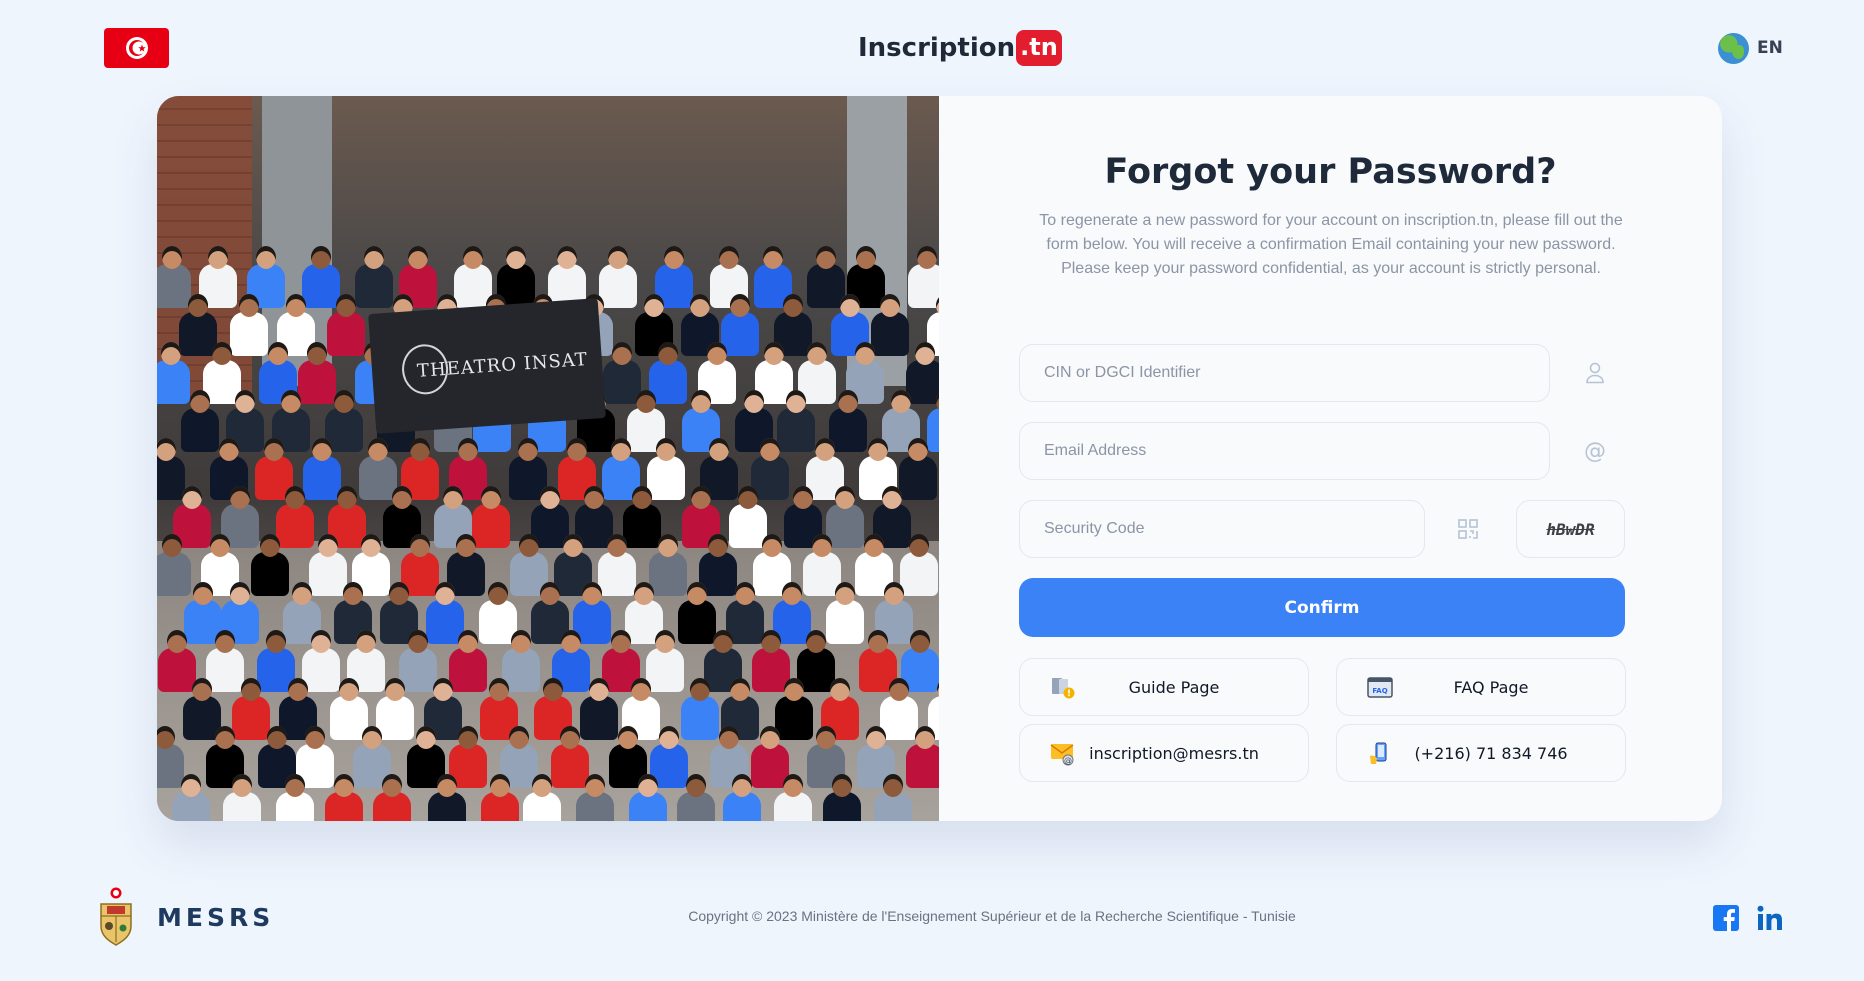  I want to click on at-icon: @, so click(1595, 451).